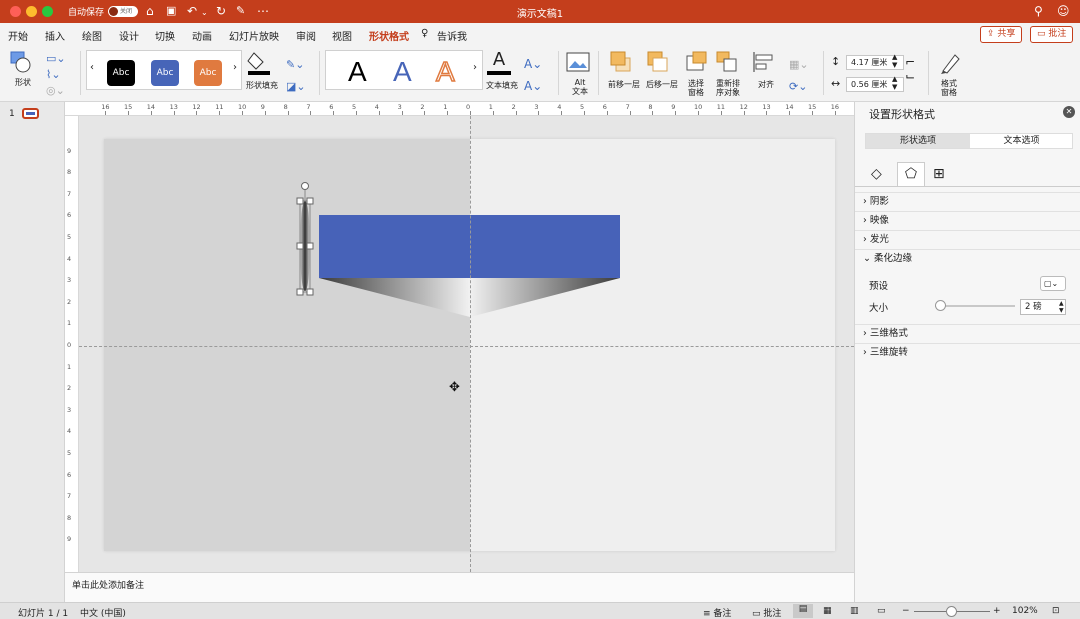 The image size is (1080, 619). I want to click on align-label: 对齐, so click(766, 84).